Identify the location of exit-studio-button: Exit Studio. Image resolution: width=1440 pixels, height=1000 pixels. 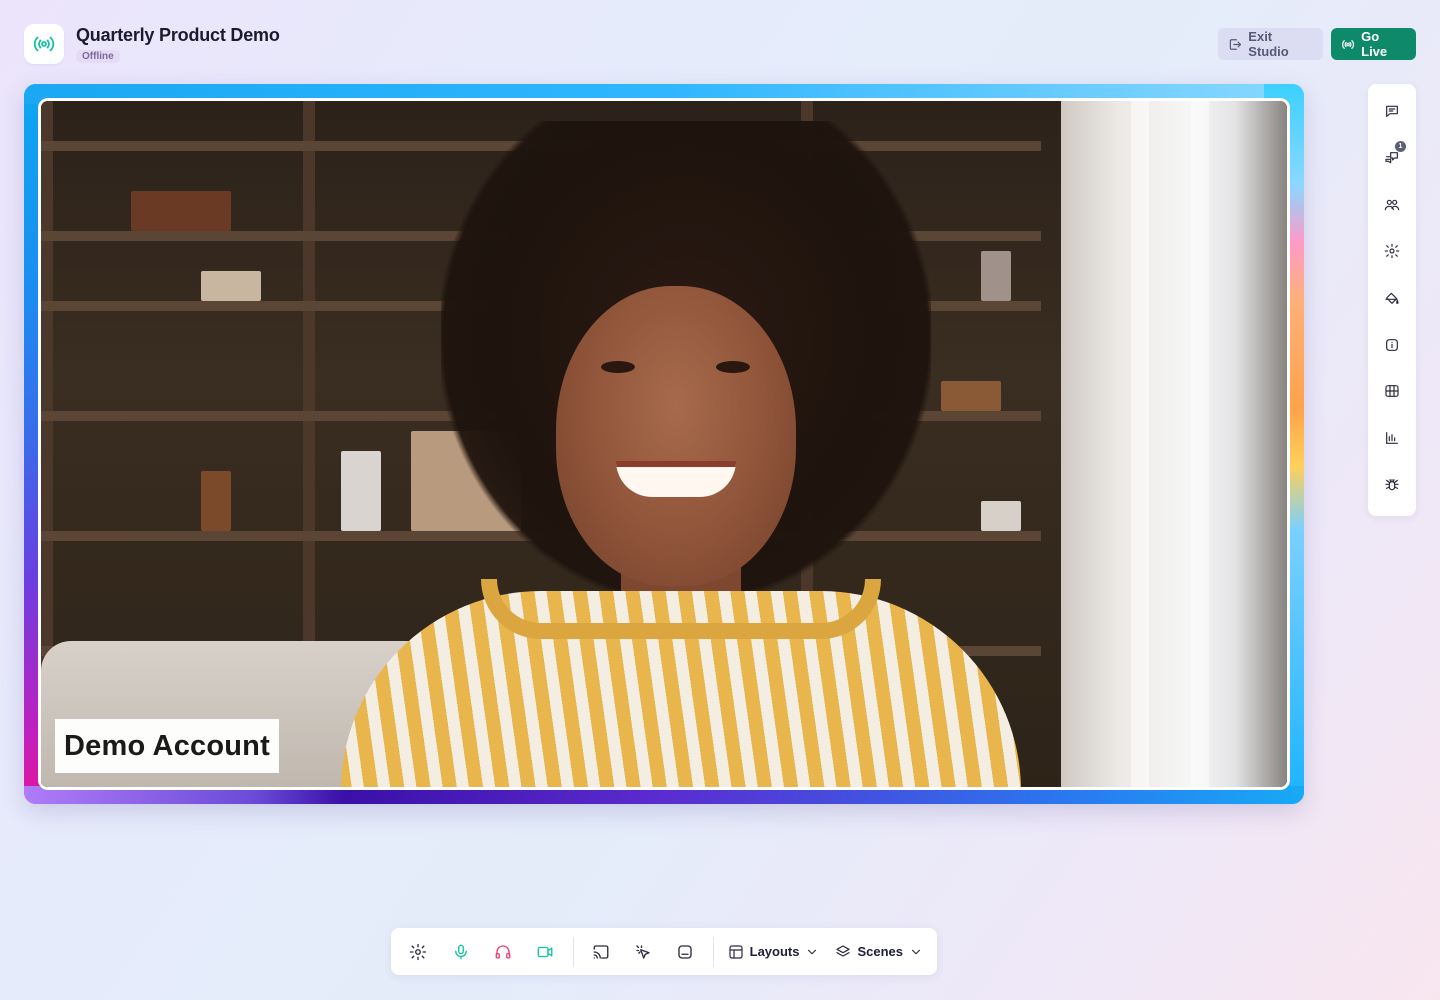
(1270, 44).